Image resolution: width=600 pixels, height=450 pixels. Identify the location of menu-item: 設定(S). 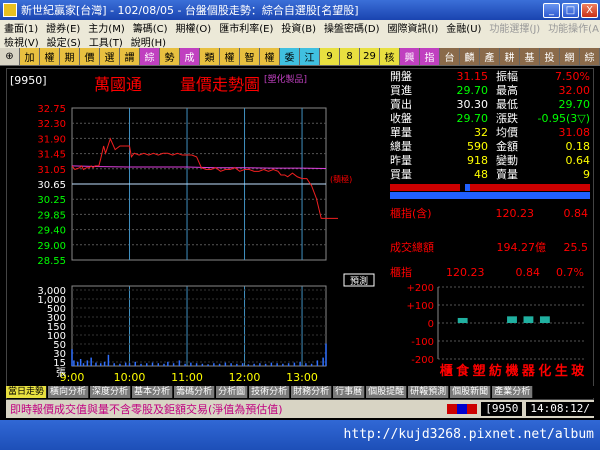
(64, 41).